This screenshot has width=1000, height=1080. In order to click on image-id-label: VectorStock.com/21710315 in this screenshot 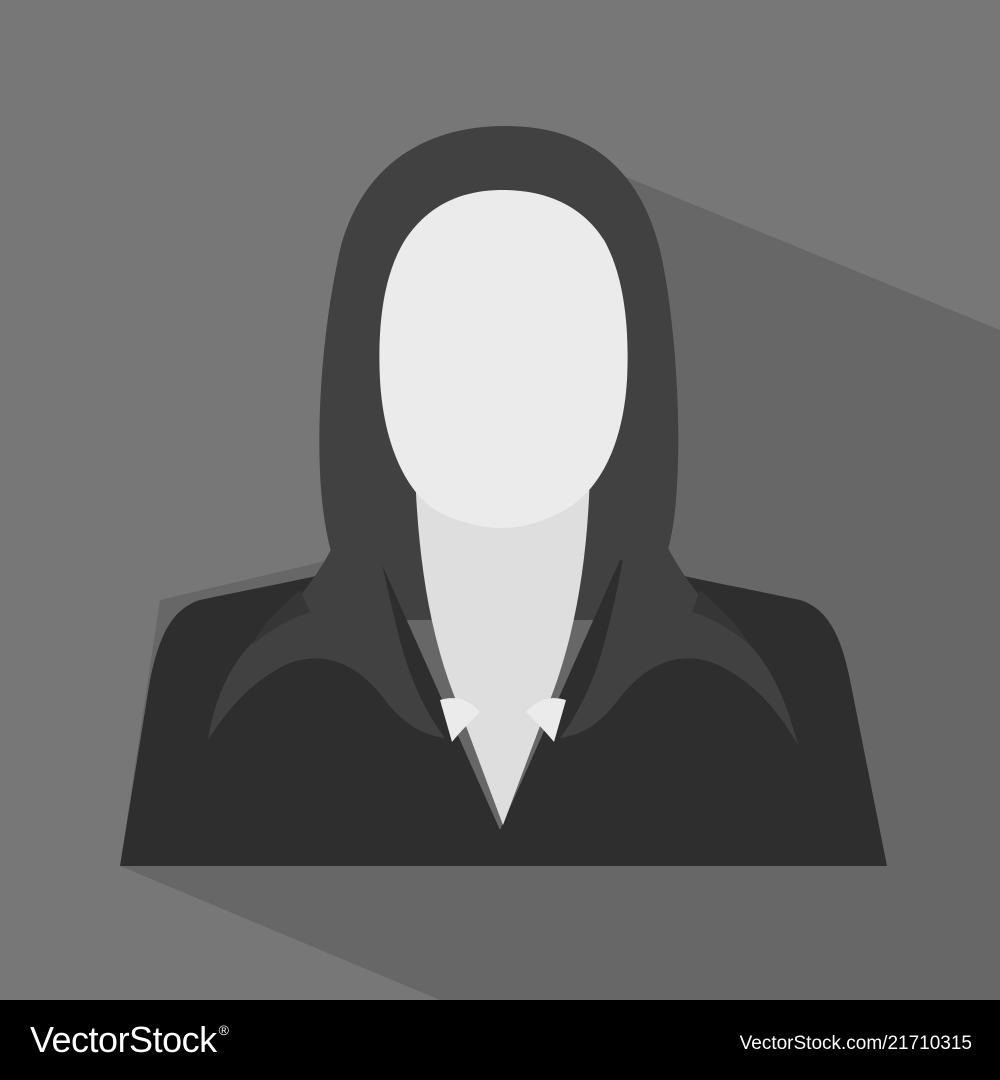, I will do `click(855, 1043)`.